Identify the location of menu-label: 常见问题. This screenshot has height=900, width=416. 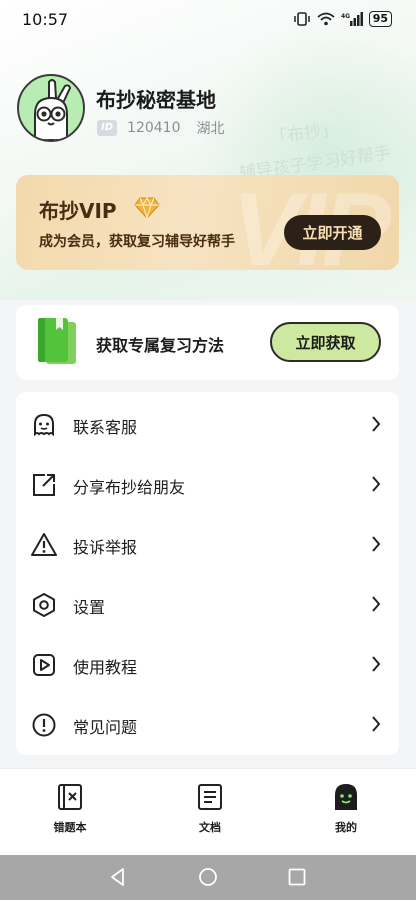
(105, 727).